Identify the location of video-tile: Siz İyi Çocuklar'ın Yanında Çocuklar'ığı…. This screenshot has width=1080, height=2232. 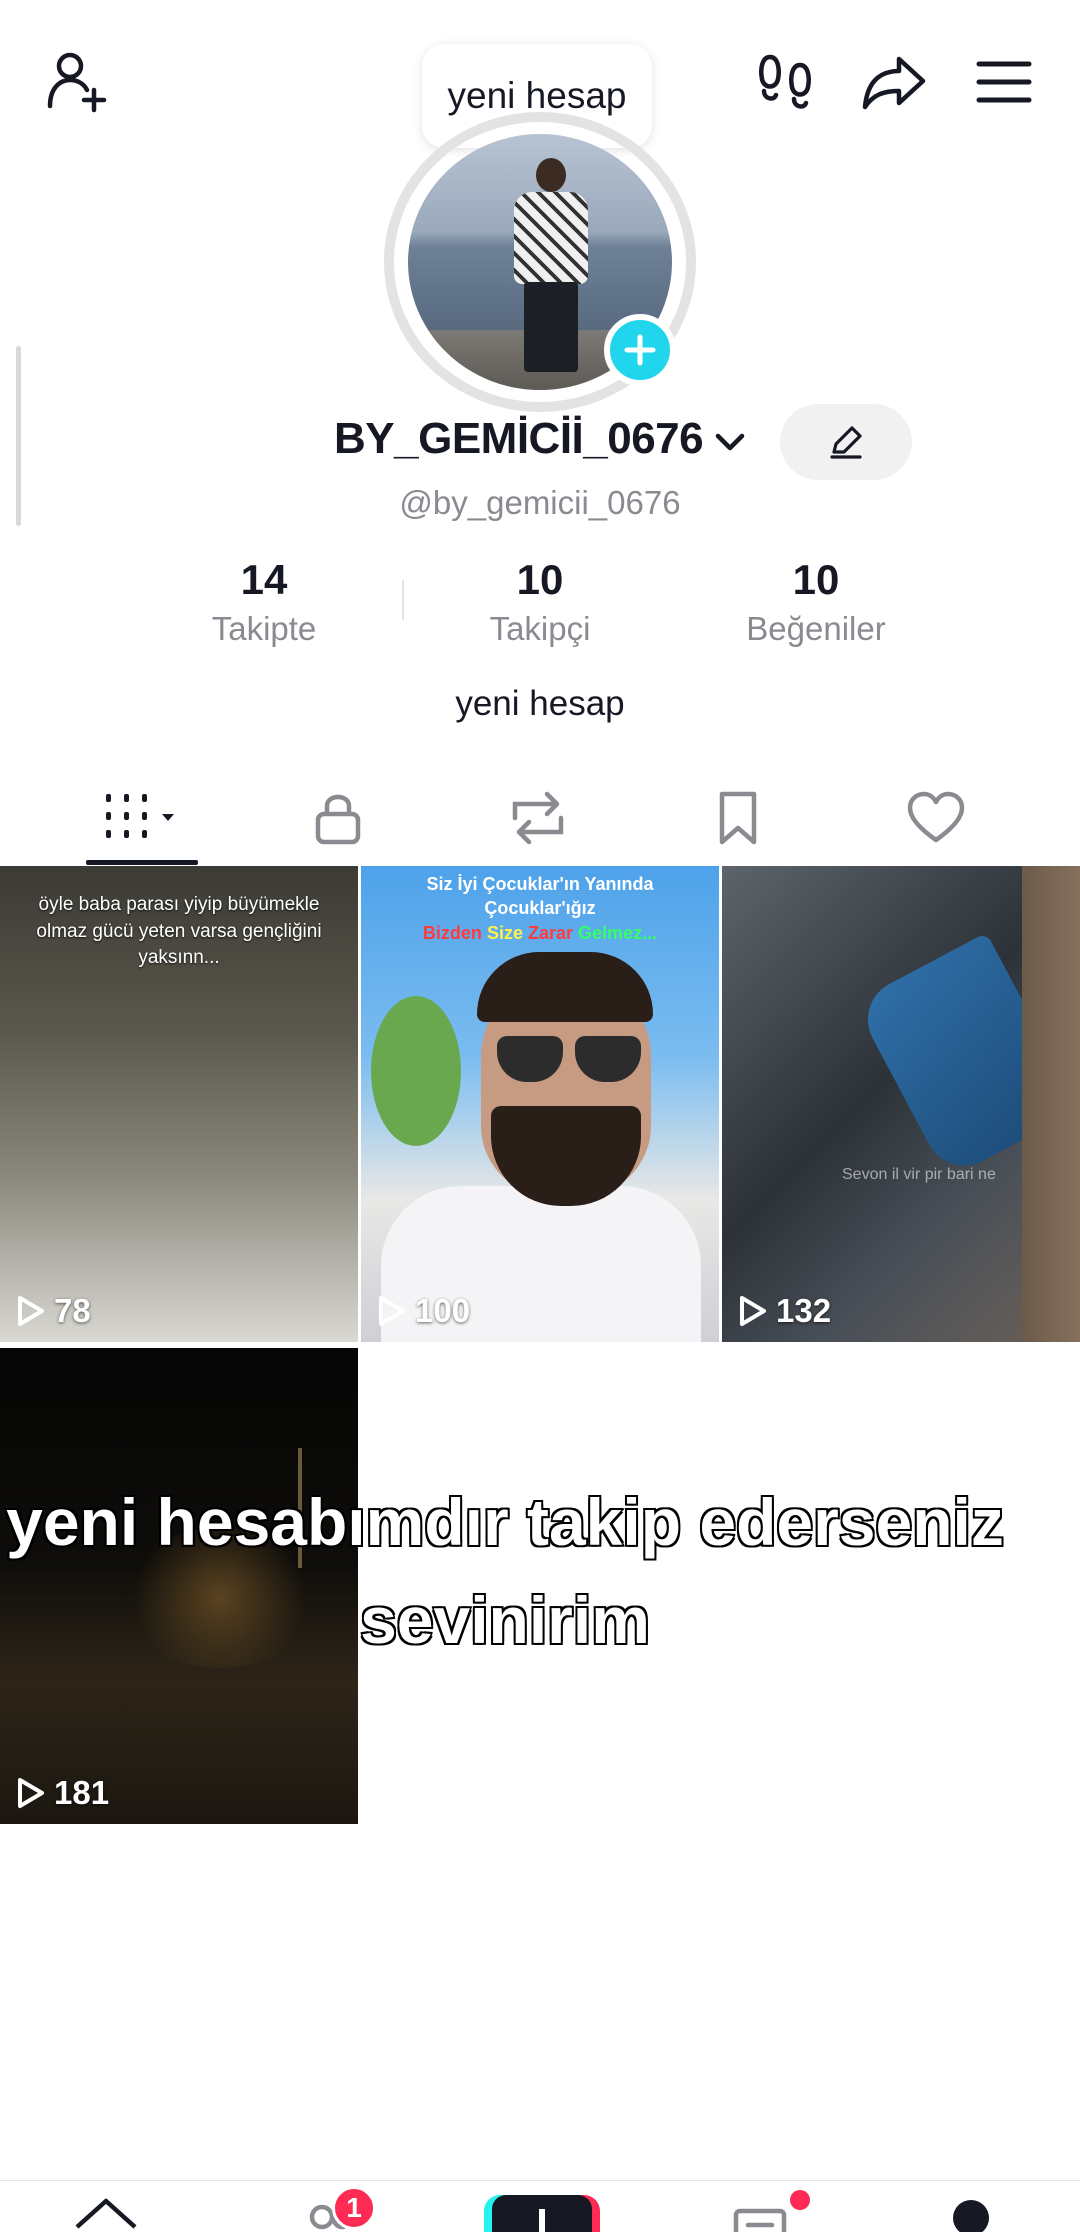
(540, 1104).